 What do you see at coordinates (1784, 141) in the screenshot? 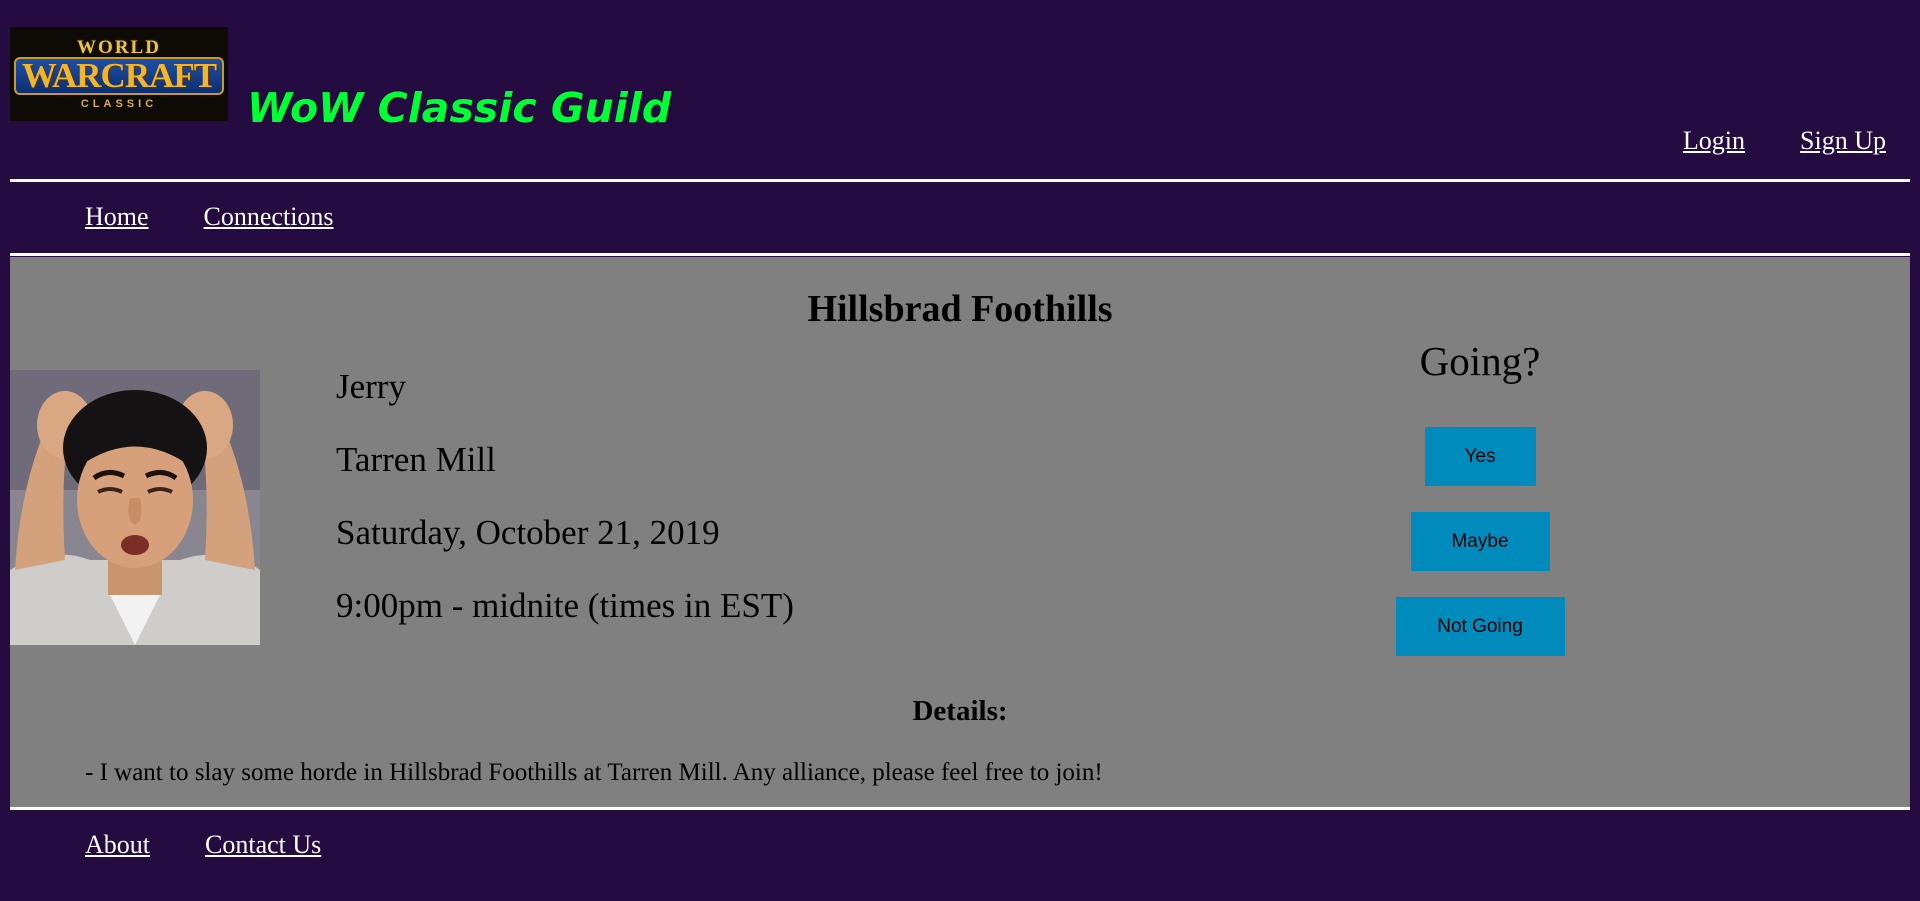
I see `auth-links: Login Sign Up` at bounding box center [1784, 141].